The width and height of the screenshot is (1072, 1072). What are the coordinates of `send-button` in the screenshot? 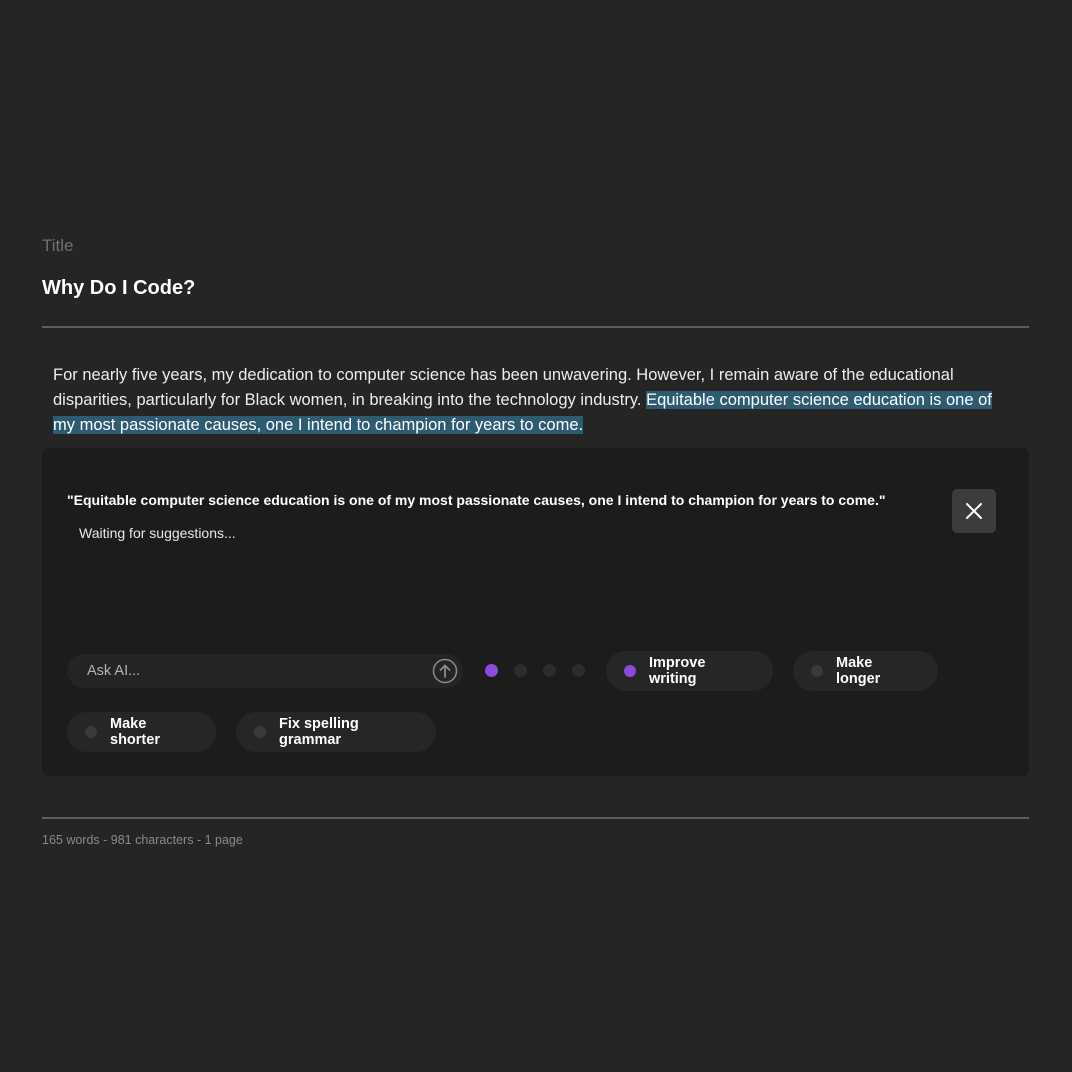 It's located at (445, 671).